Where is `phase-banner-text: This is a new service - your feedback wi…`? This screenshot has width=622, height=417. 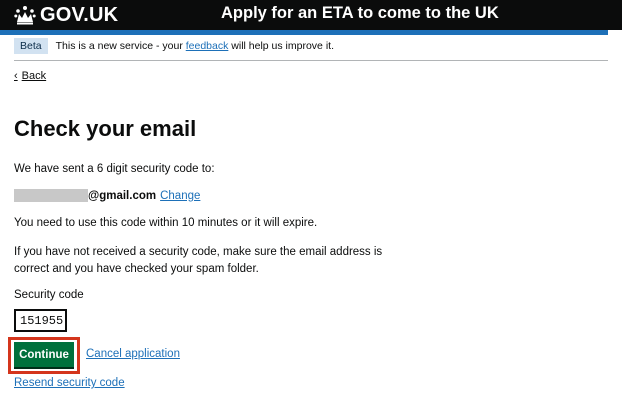
phase-banner-text: This is a new service - your feedback wi… is located at coordinates (195, 46).